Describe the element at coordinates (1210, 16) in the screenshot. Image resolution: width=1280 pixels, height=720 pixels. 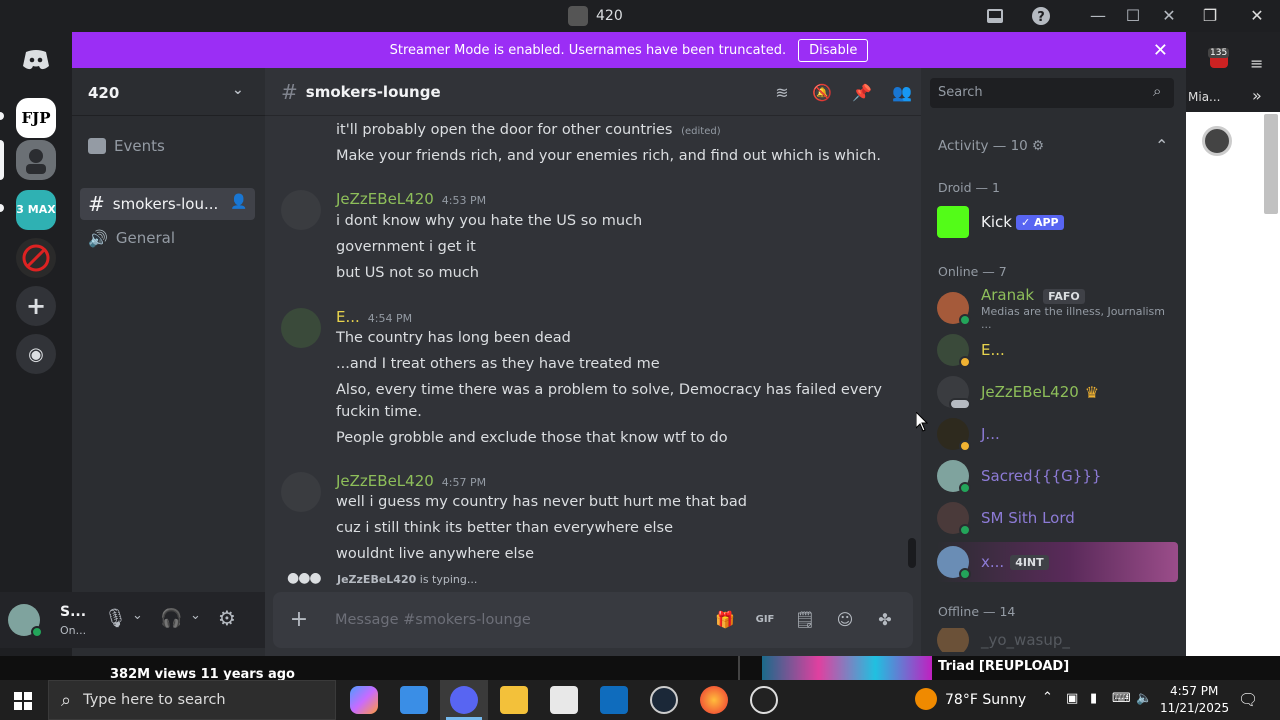
I see `restore-icon: ❐` at that location.